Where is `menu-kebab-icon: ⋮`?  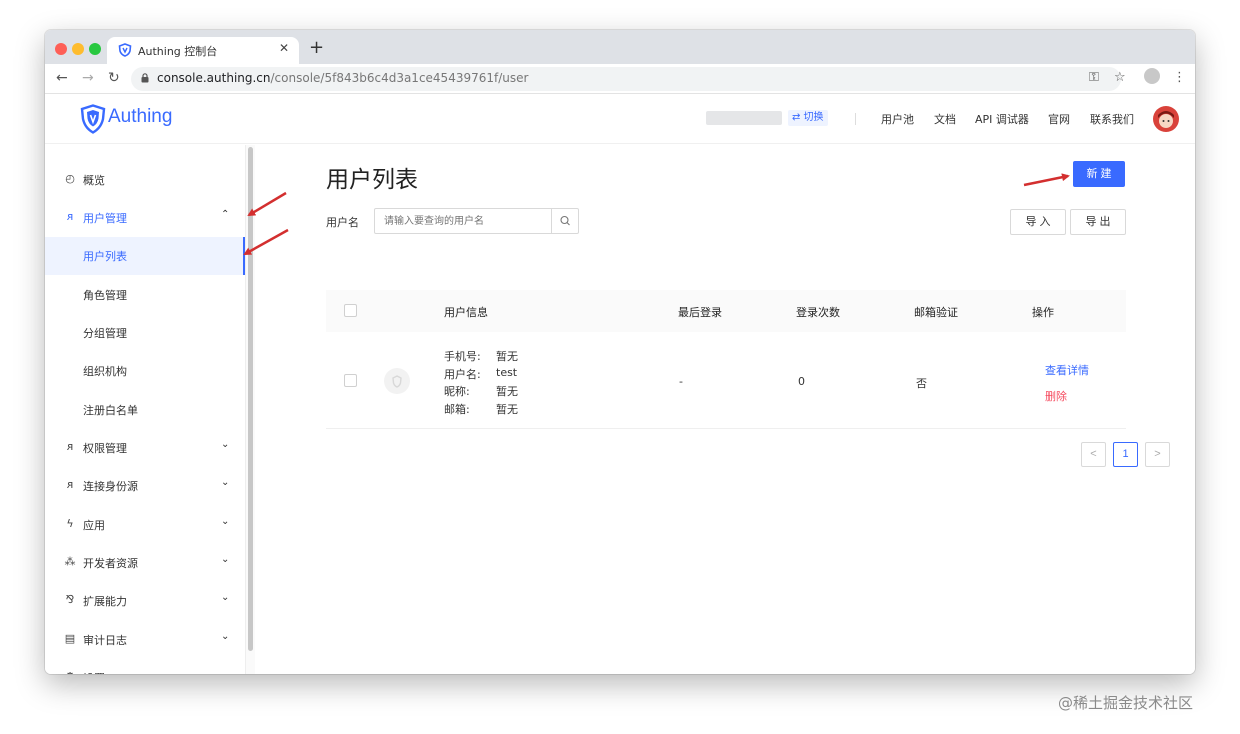 menu-kebab-icon: ⋮ is located at coordinates (1179, 77).